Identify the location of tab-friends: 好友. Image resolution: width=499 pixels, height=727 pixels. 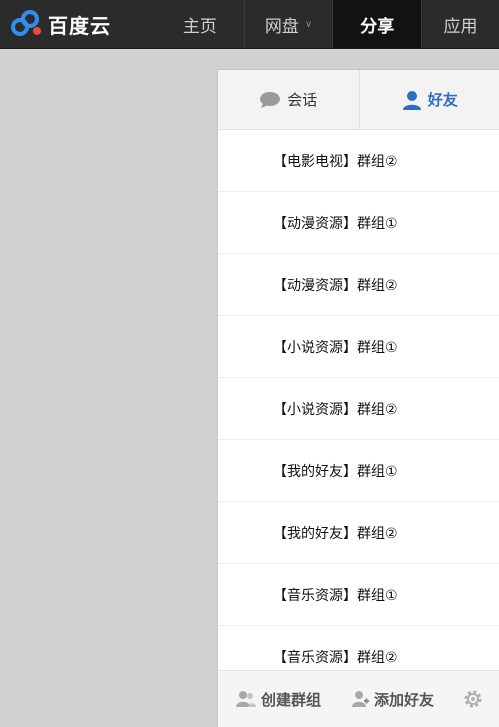
(429, 99).